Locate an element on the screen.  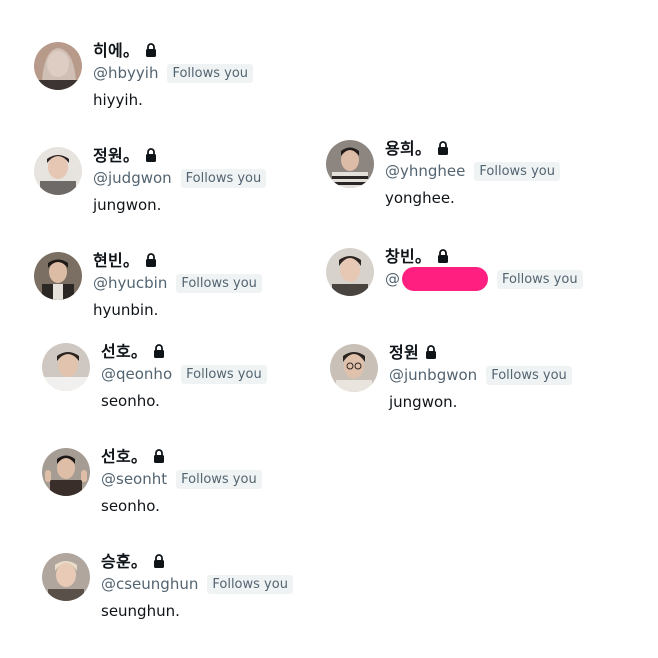
display-name: 정원 is located at coordinates (404, 351).